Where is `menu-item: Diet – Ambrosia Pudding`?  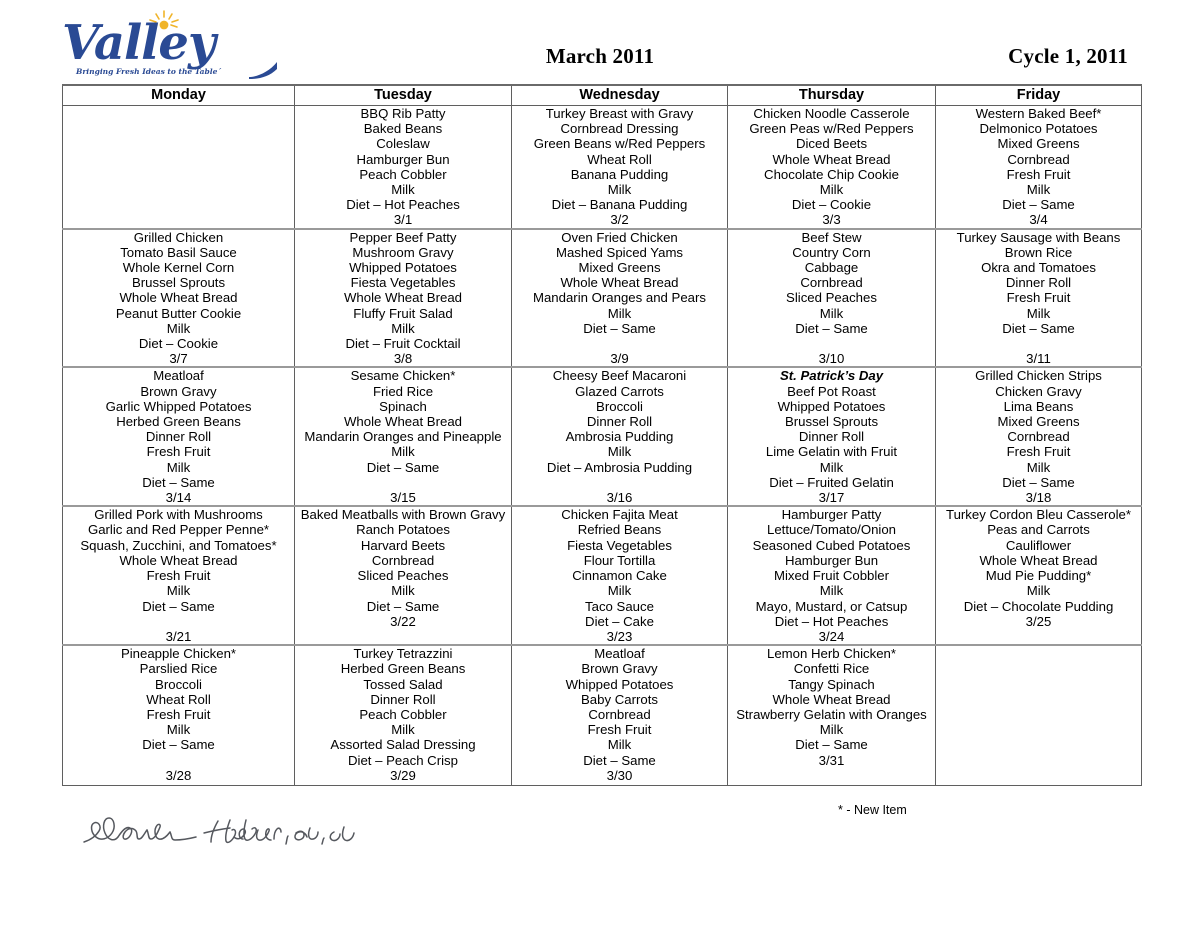
menu-item: Diet – Ambrosia Pudding is located at coordinates (619, 467).